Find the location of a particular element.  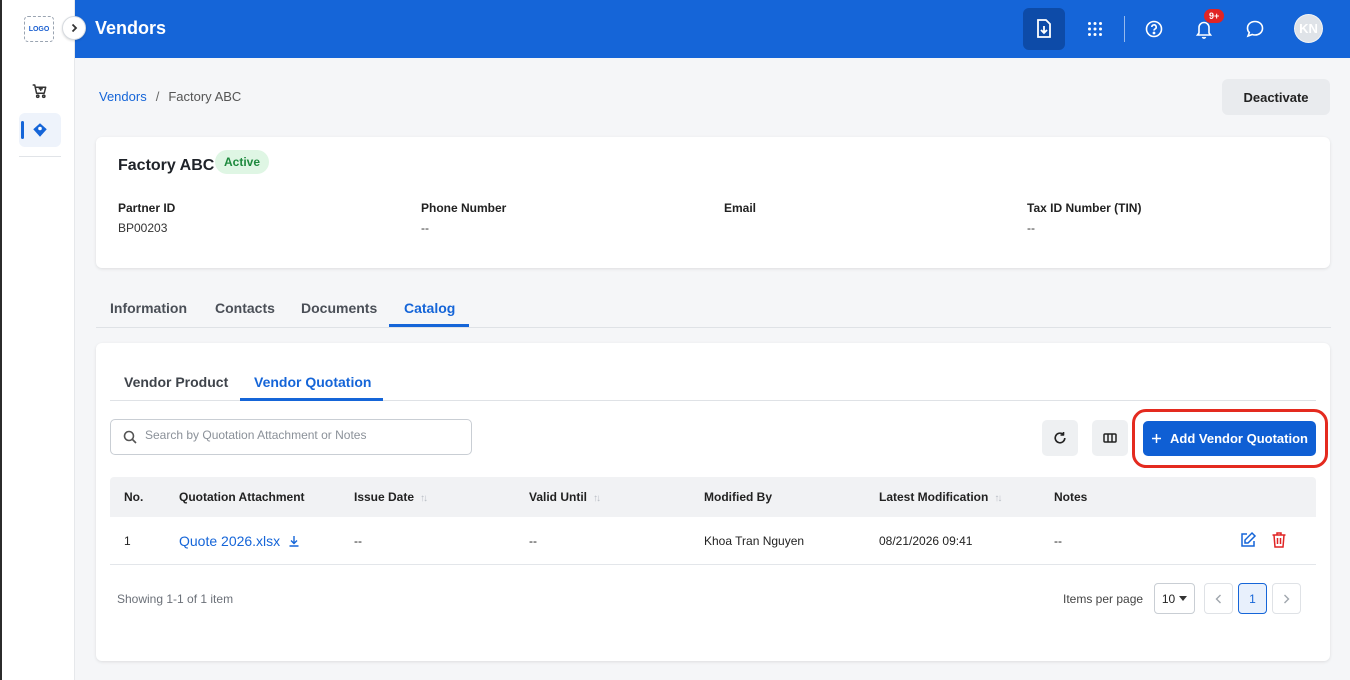

notification-badge: 9+ is located at coordinates (1214, 16).